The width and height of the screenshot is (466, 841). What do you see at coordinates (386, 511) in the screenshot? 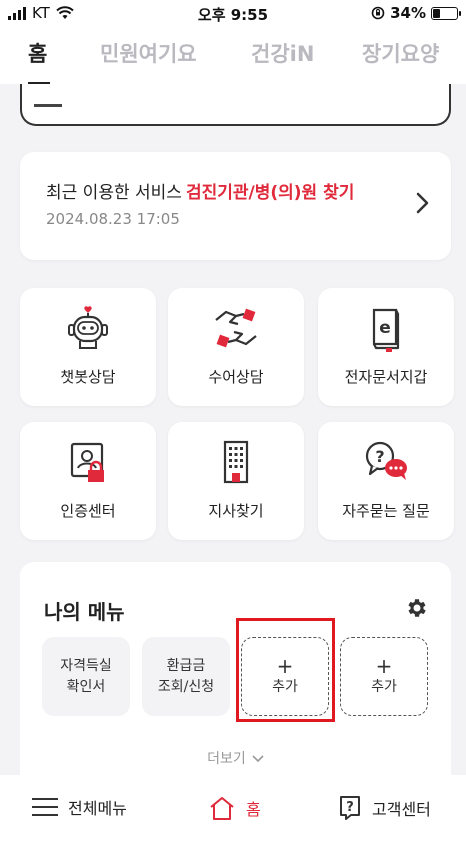
I see `service-label-faq: 자주묻는 질문` at bounding box center [386, 511].